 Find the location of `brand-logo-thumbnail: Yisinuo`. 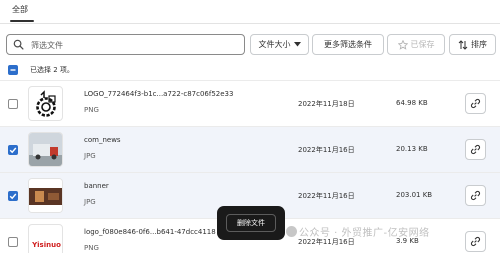

brand-logo-thumbnail: Yisinuo is located at coordinates (46, 245).